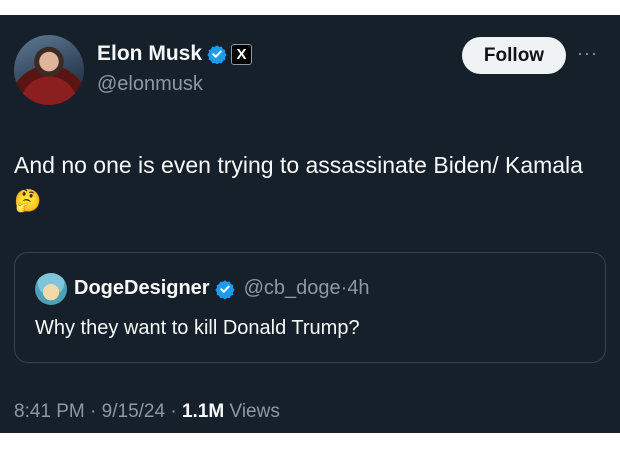 This screenshot has height=450, width=620. I want to click on quoted-author-handle: @cb_doge, so click(292, 288).